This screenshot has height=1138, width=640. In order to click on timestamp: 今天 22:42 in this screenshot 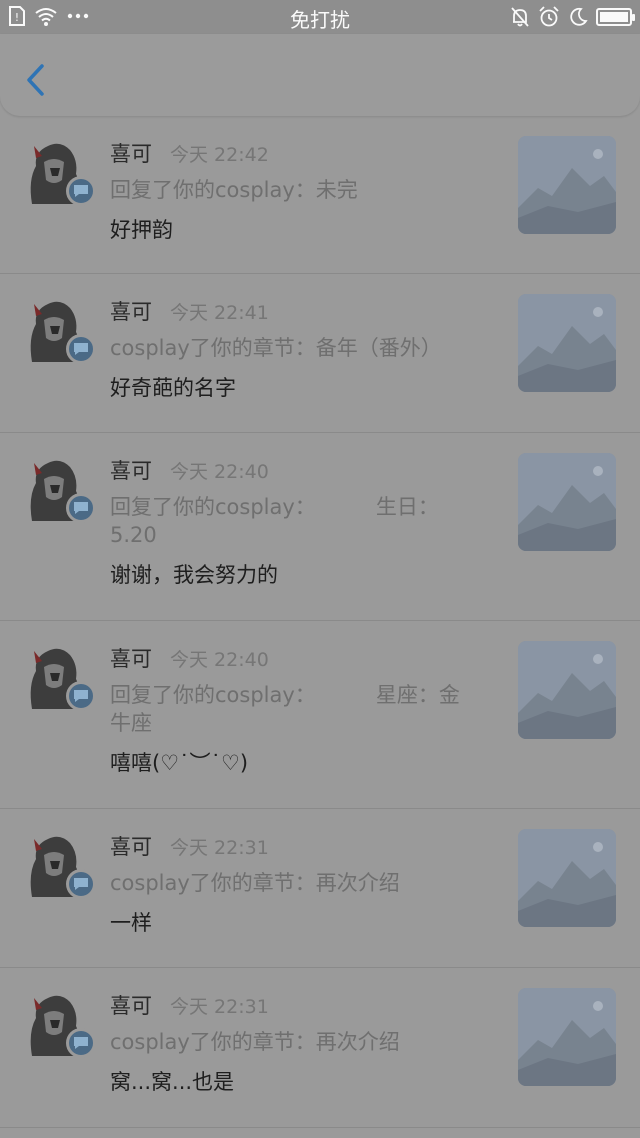, I will do `click(219, 155)`.